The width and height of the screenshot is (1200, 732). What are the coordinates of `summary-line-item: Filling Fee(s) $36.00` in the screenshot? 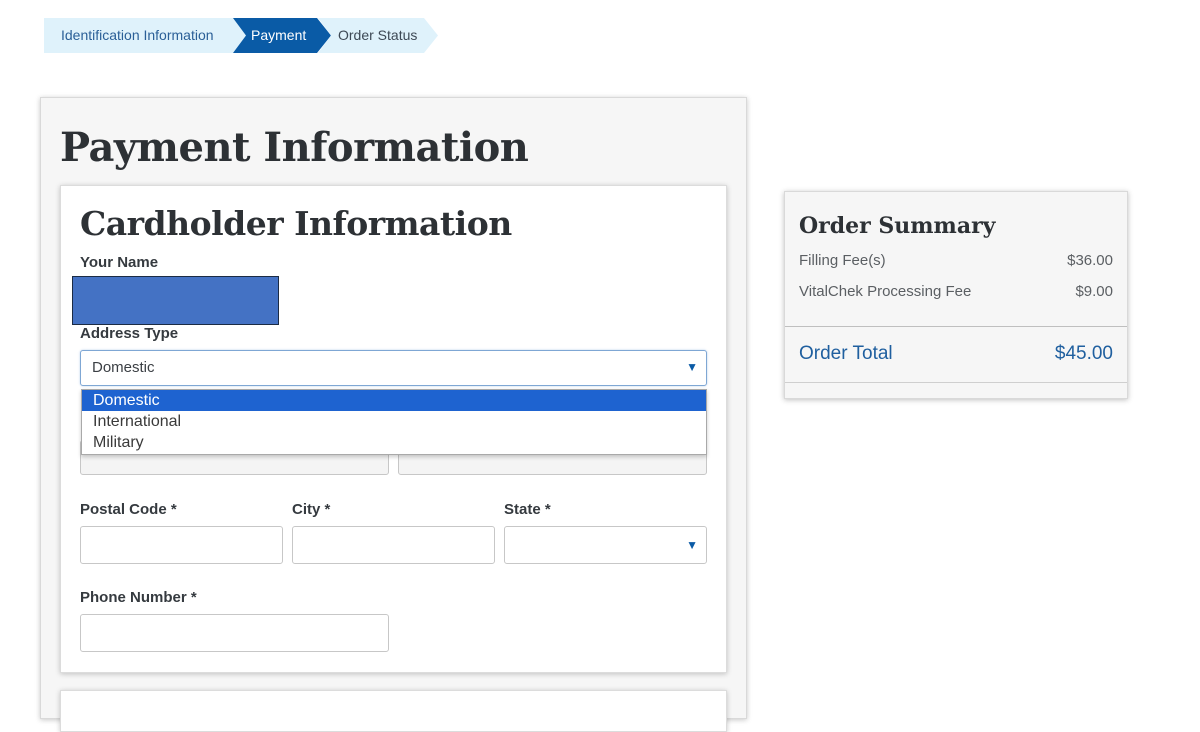 It's located at (956, 260).